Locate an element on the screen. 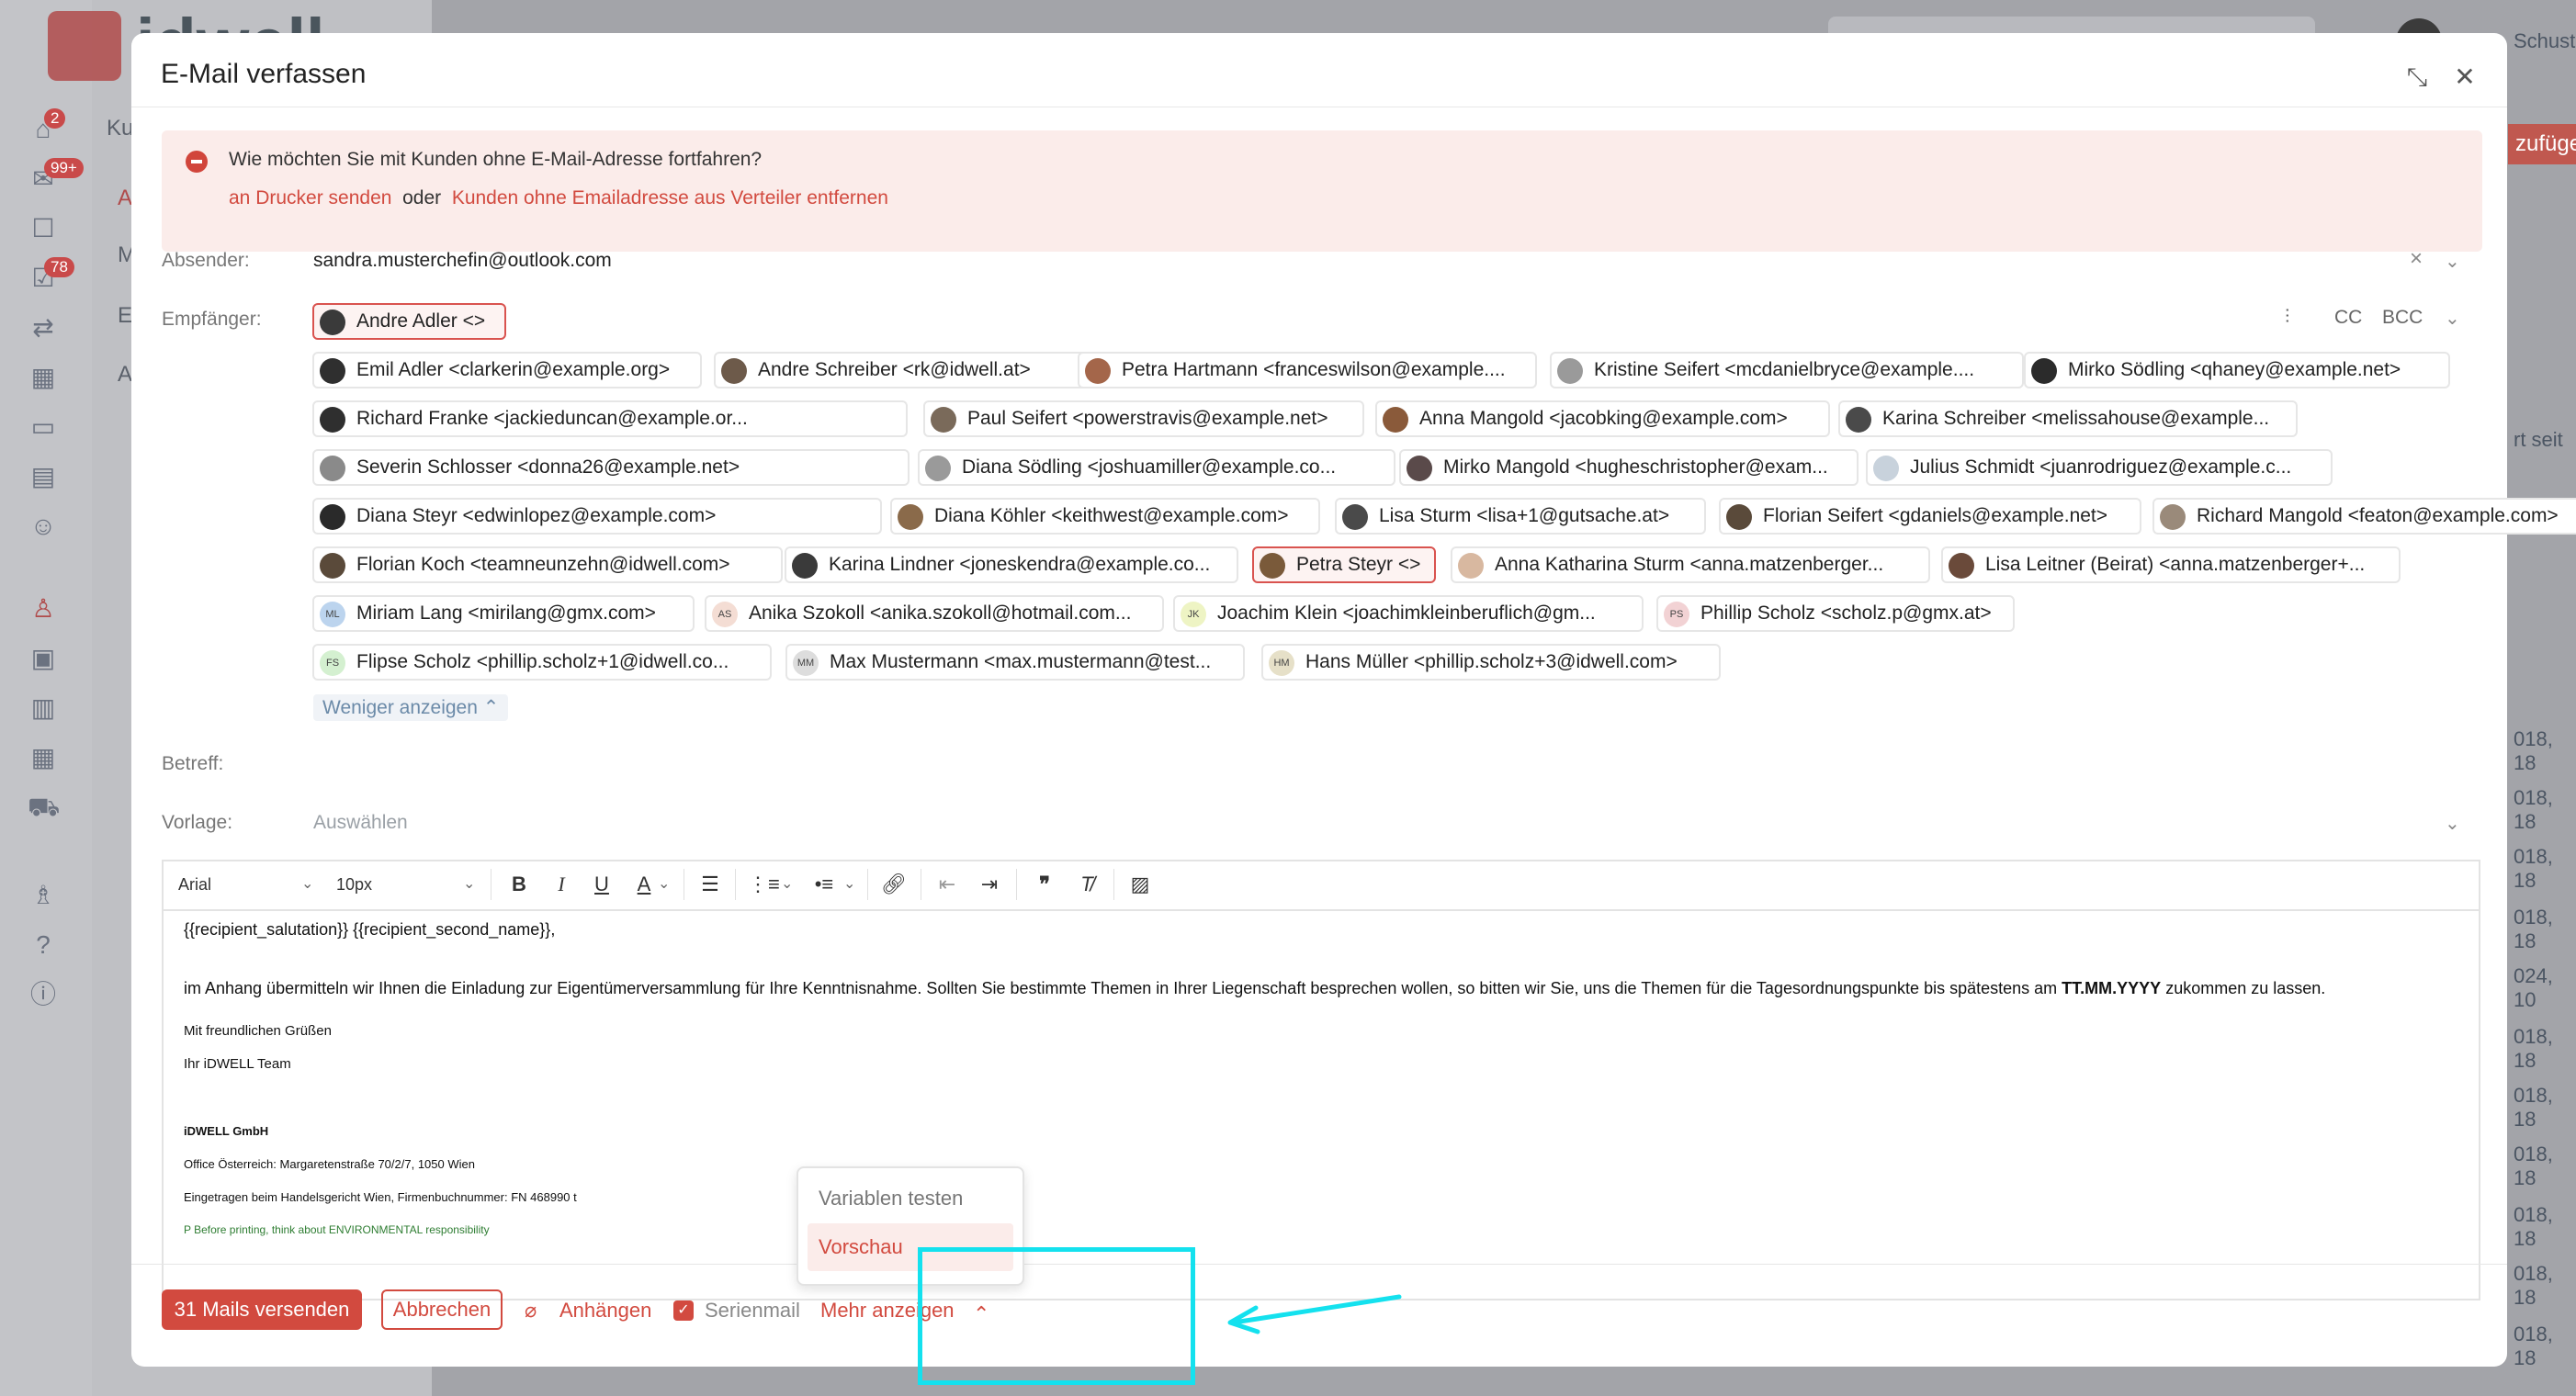 The image size is (2576, 1396). filter-icon: ⫶ is located at coordinates (2287, 318).